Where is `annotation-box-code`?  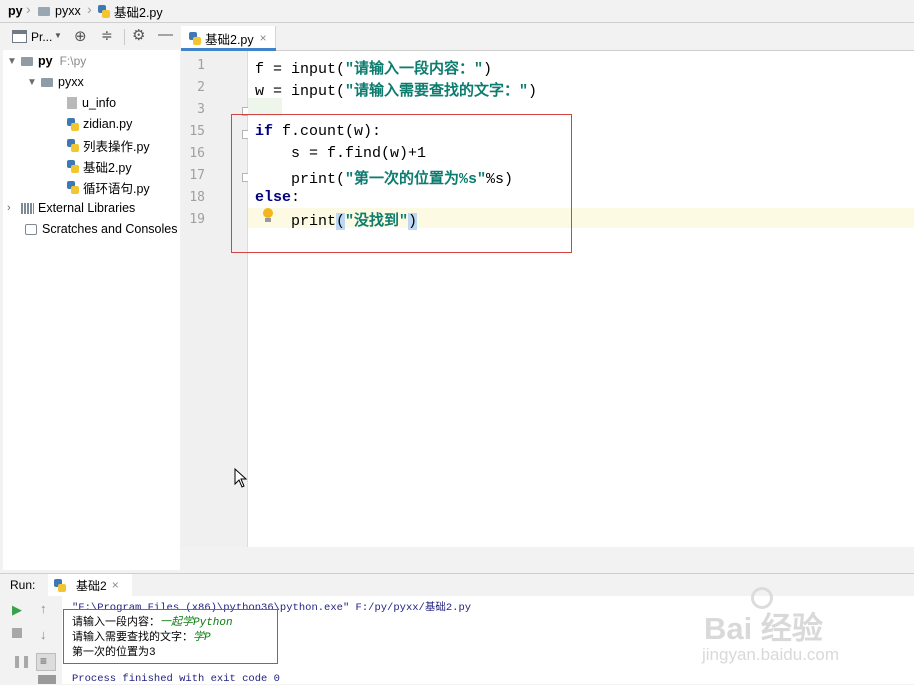
annotation-box-code is located at coordinates (401, 183).